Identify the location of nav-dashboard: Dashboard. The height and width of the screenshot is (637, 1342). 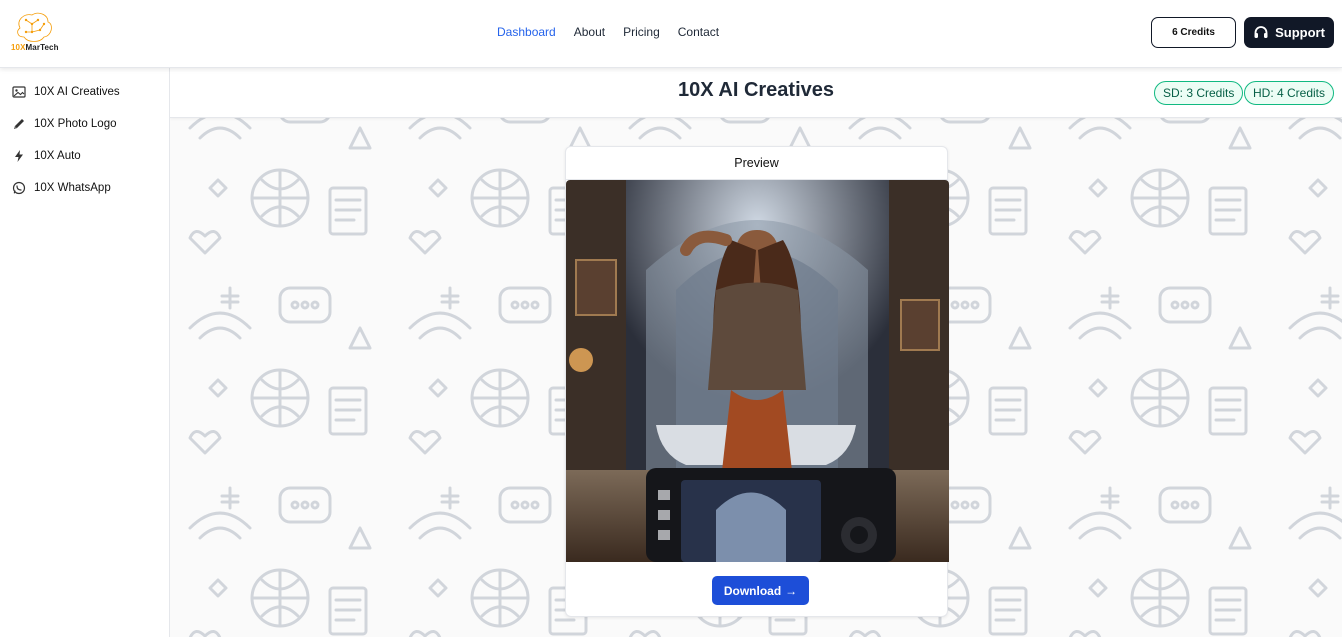
(526, 32).